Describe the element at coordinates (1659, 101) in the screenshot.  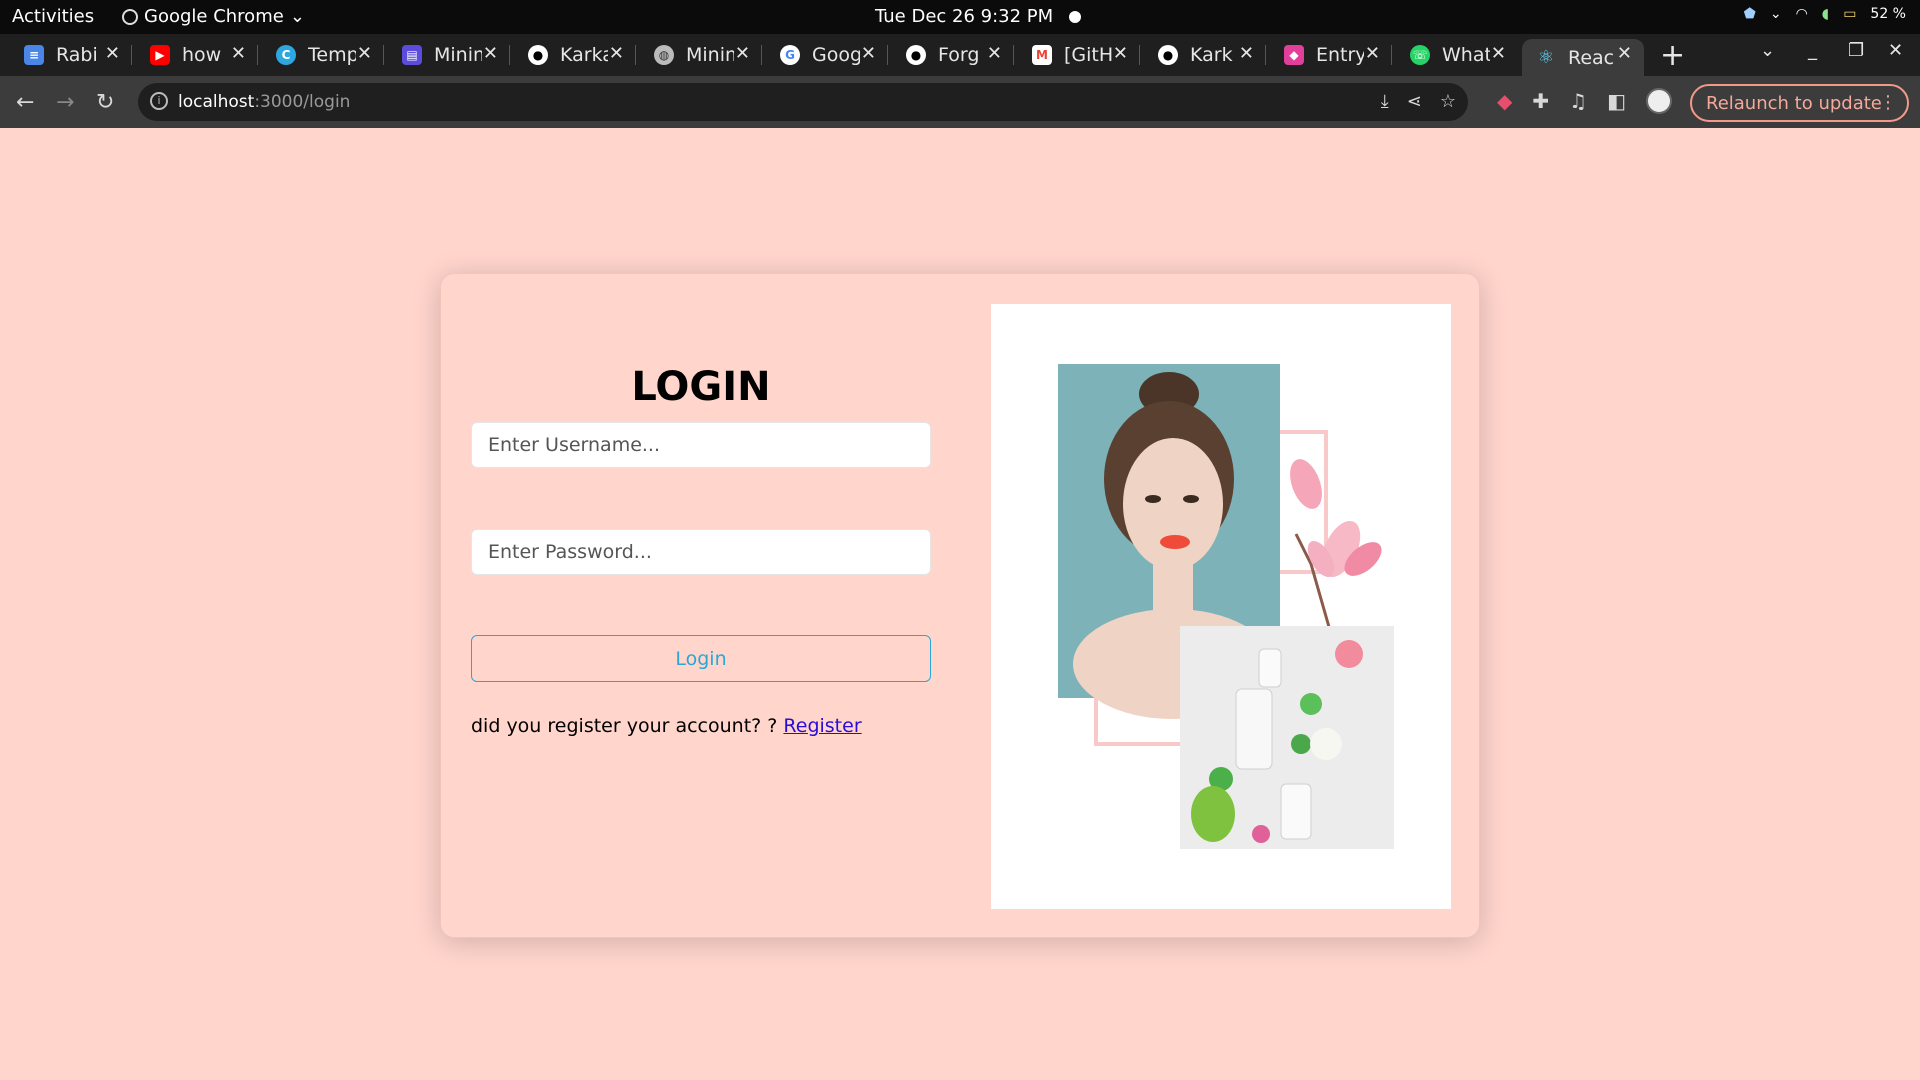
I see `profile-avatar` at that location.